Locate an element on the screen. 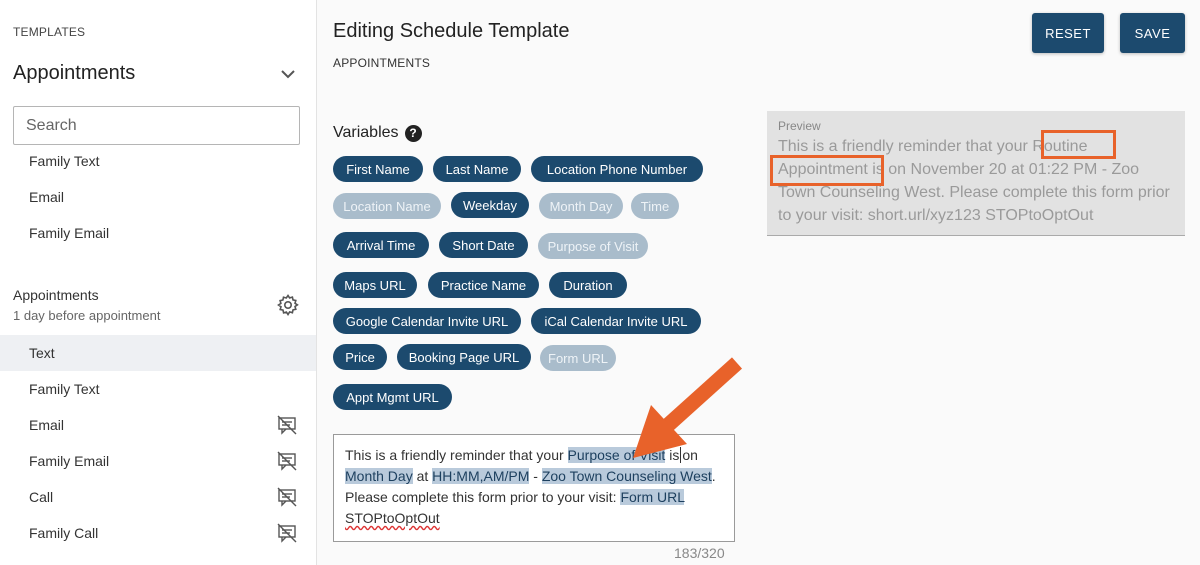 This screenshot has height=565, width=1200. editor-text: This is a friendly reminder that your is located at coordinates (456, 455).